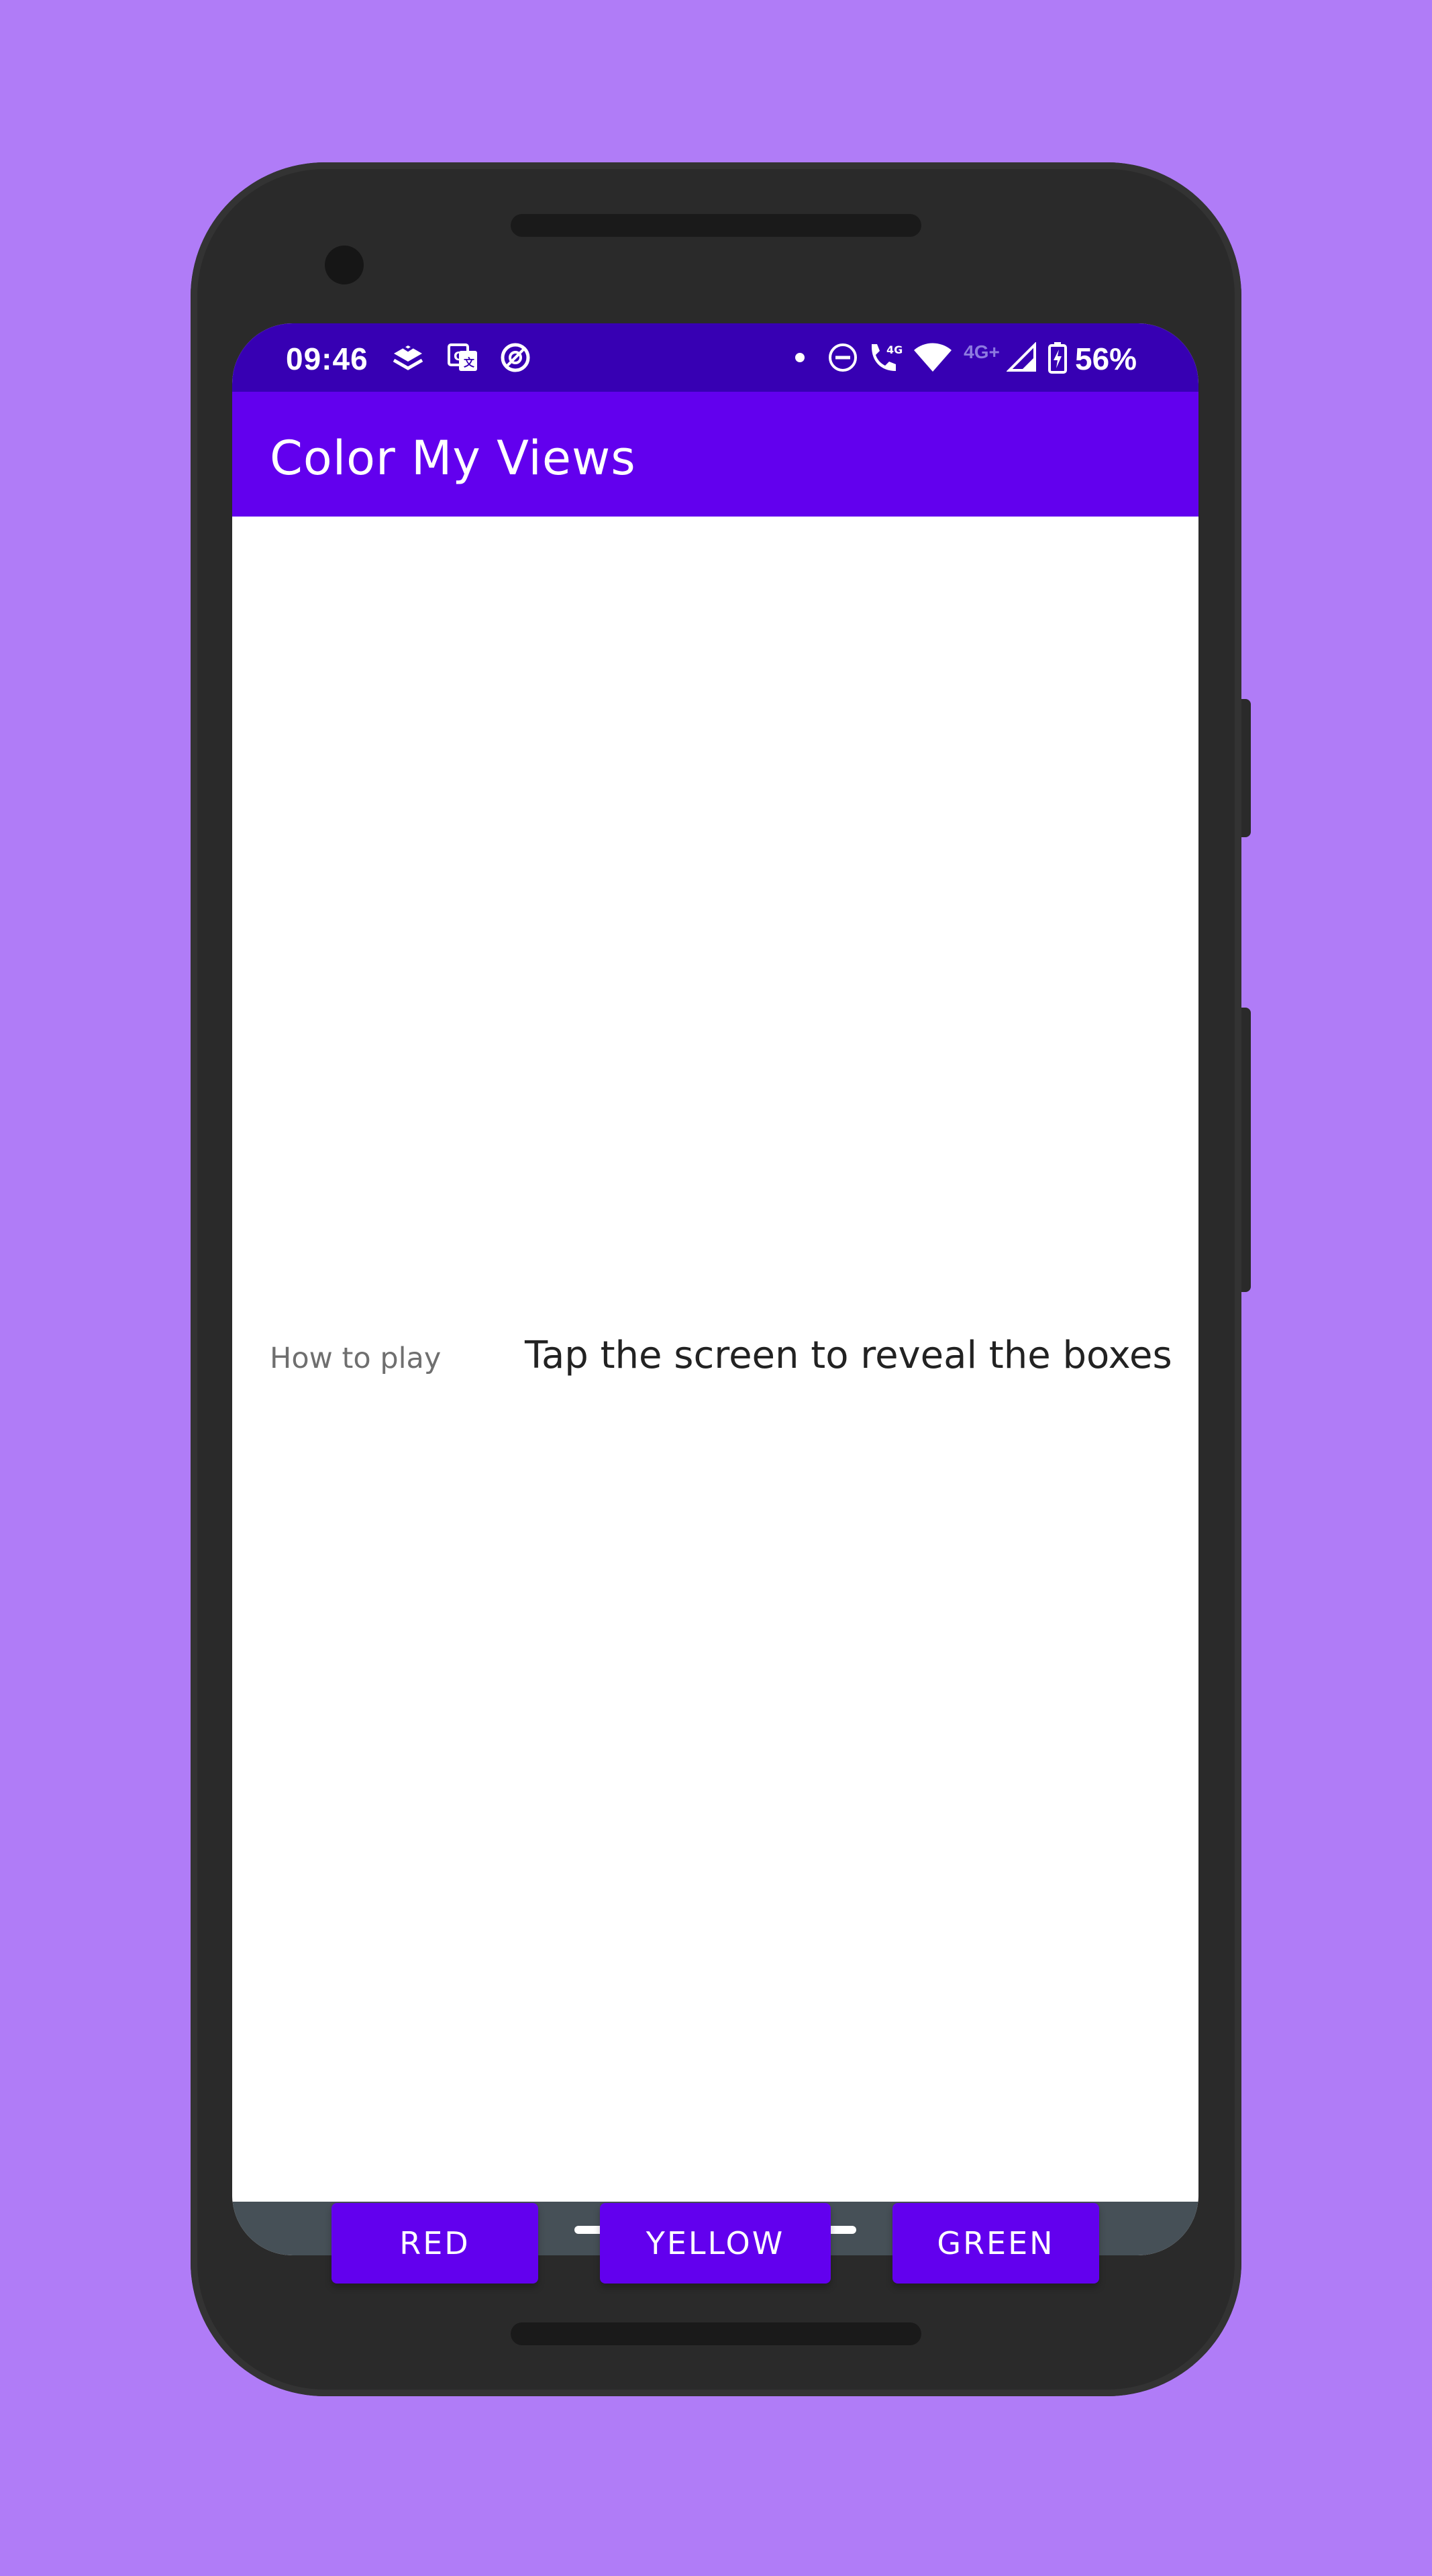  I want to click on red-button: RED, so click(434, 2243).